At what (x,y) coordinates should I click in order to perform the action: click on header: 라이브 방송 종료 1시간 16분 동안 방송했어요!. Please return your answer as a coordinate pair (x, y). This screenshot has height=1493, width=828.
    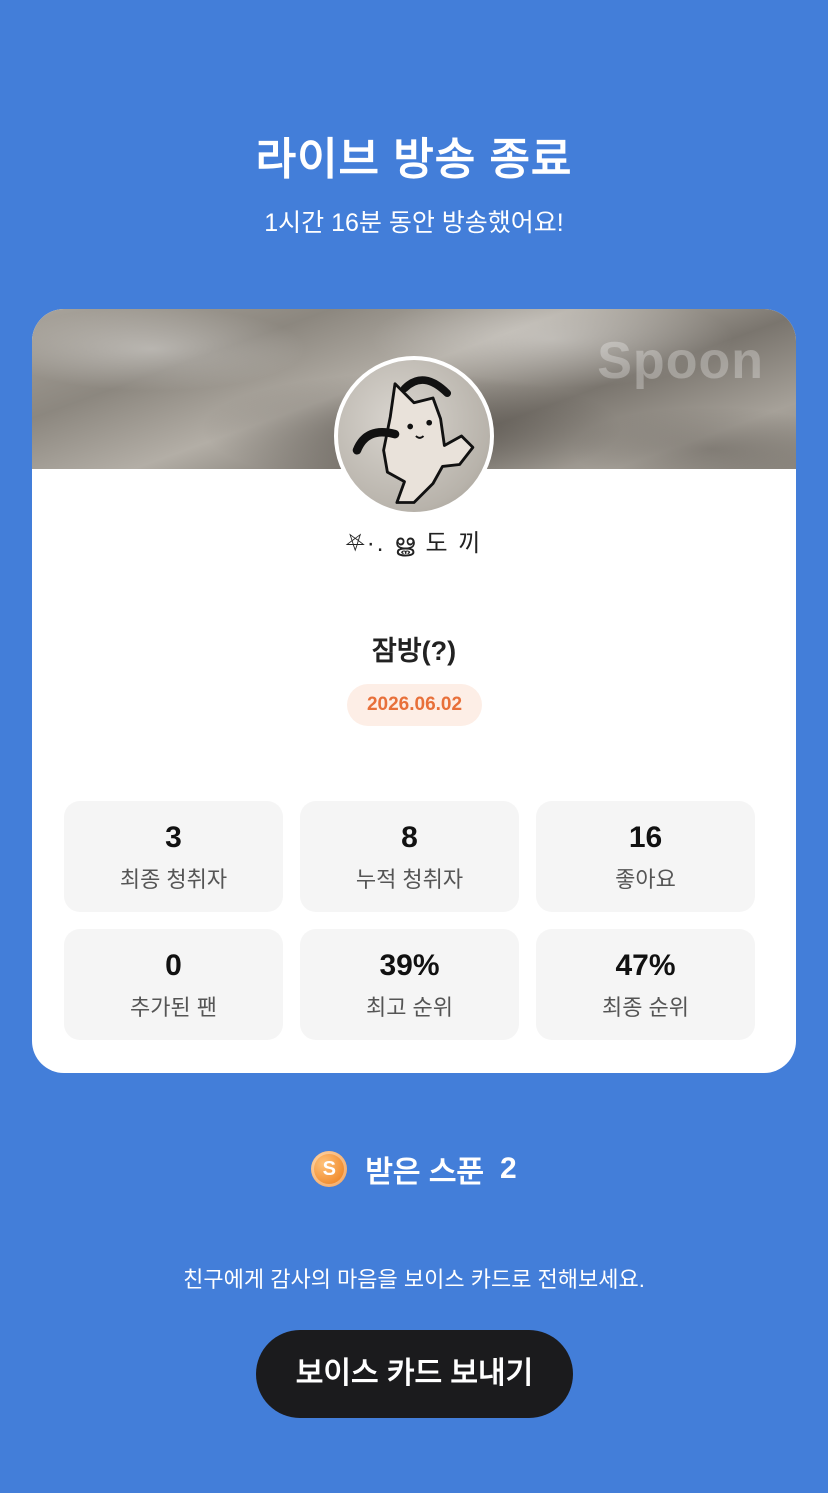
    Looking at the image, I should click on (414, 186).